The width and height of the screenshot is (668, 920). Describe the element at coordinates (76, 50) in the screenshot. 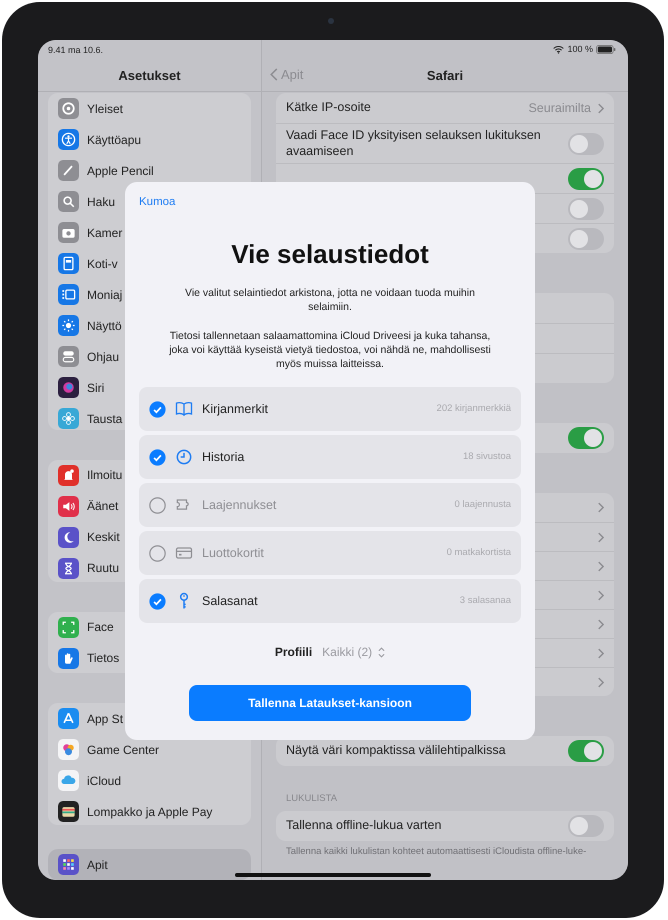

I see `status-time: 9.41 ma 10.6.` at that location.